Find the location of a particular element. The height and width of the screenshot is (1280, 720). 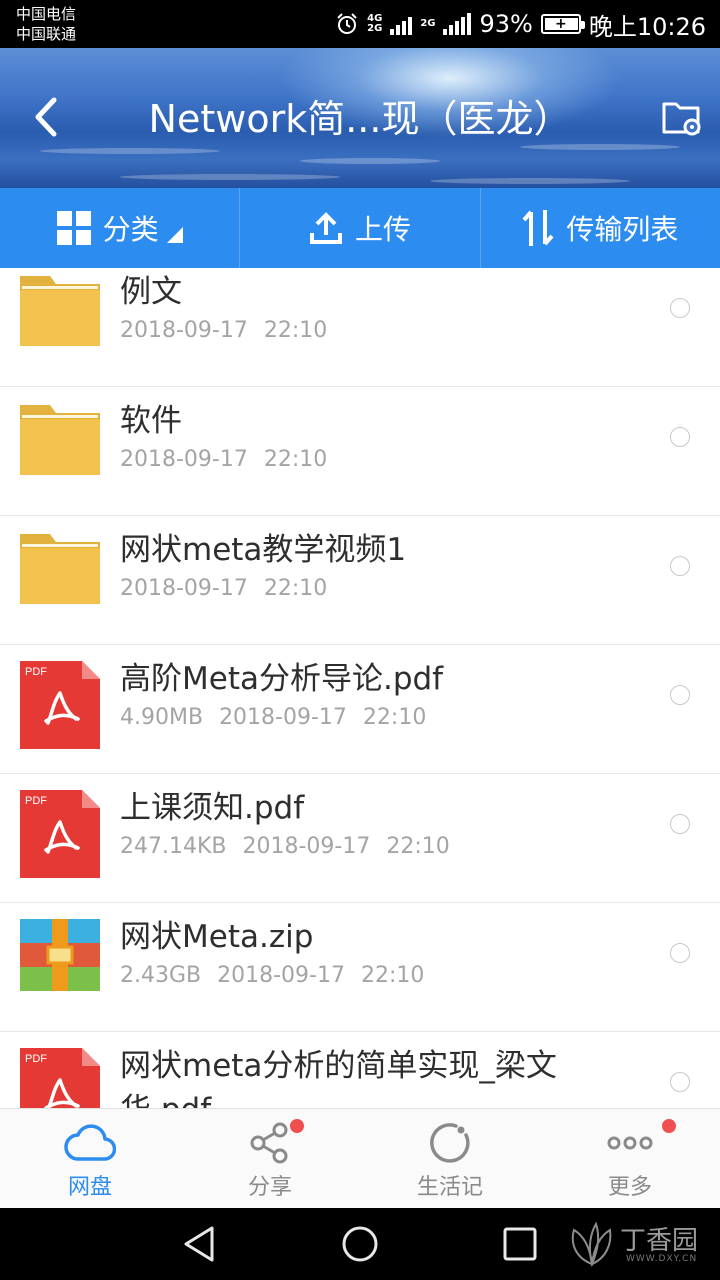

file-meta: 247.14KB 2018-09-17 22:10 is located at coordinates (293, 846).